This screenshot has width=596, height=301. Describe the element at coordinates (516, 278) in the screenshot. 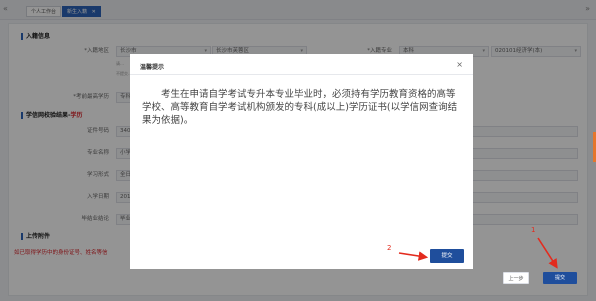

I see `prev-step-button: 上一步` at that location.